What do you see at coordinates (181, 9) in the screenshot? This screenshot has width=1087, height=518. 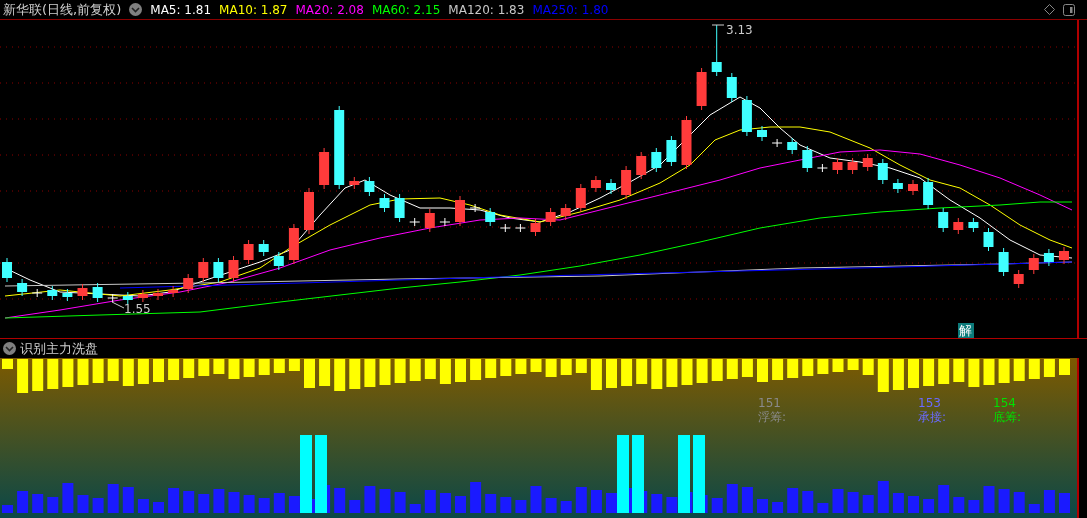 I see `moving-average-value: MA5: 1.81` at bounding box center [181, 9].